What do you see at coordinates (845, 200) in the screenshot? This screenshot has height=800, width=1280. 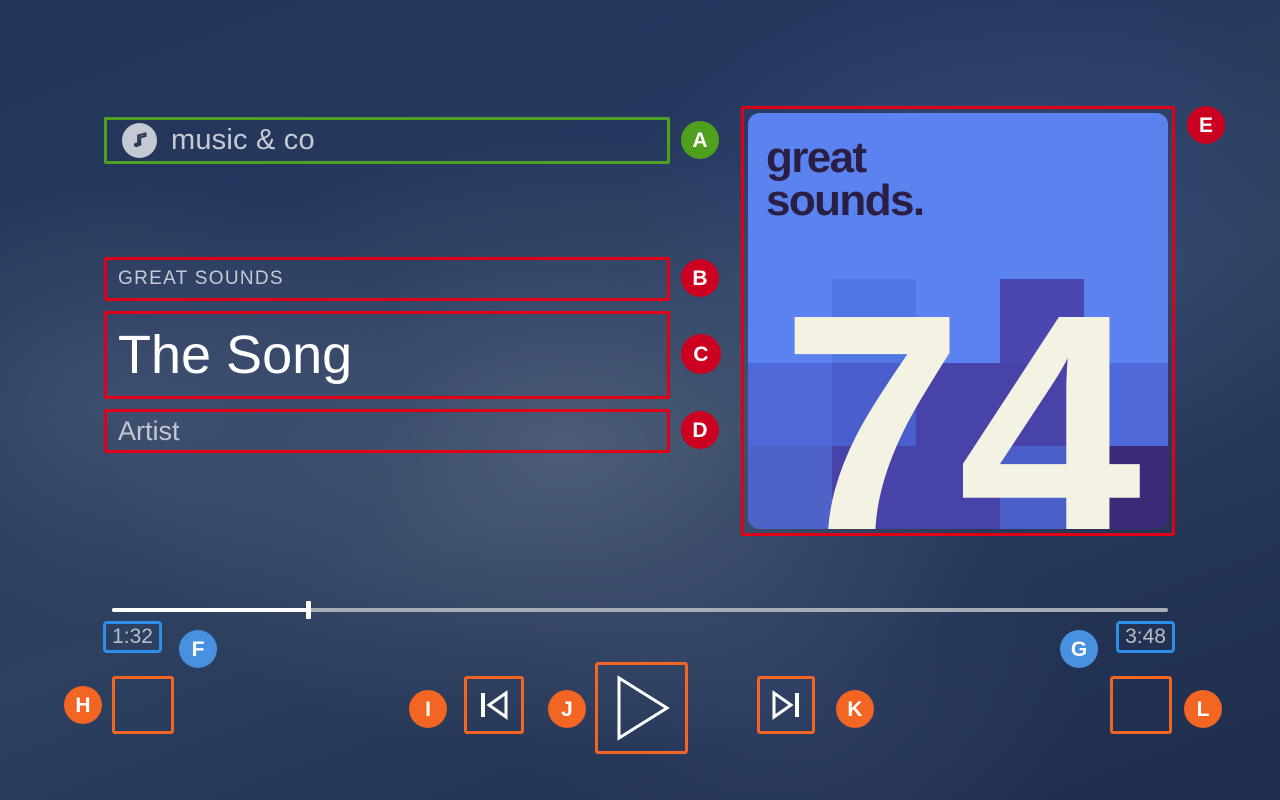 I see `artwork-wordmark-line2: sounds.` at bounding box center [845, 200].